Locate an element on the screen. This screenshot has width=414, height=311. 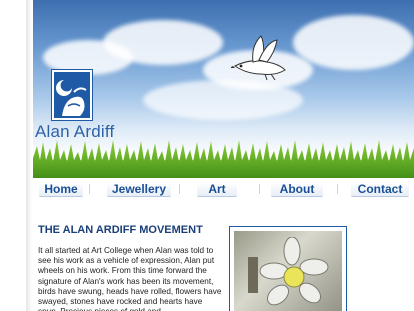
main-nav: Home Jewellery Art About Contact is located at coordinates (223, 189).